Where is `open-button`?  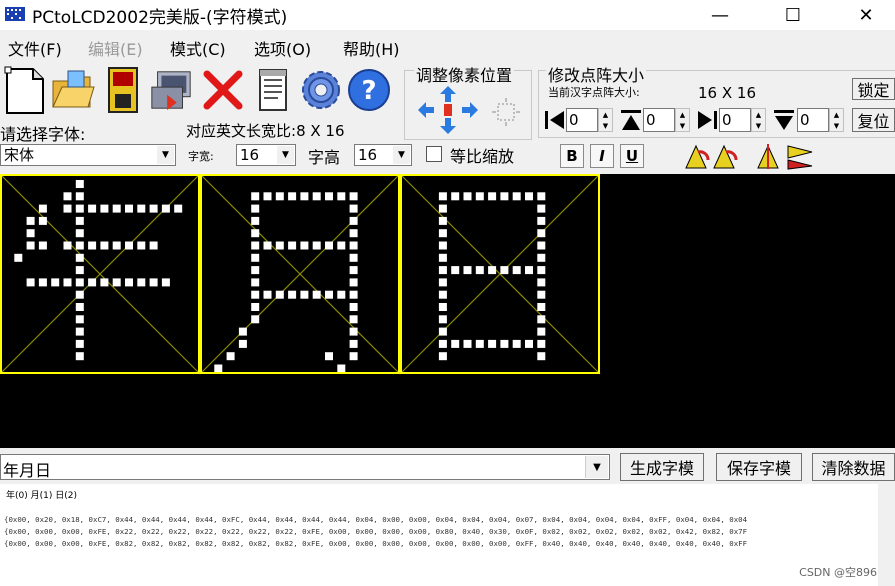
open-button is located at coordinates (73, 90).